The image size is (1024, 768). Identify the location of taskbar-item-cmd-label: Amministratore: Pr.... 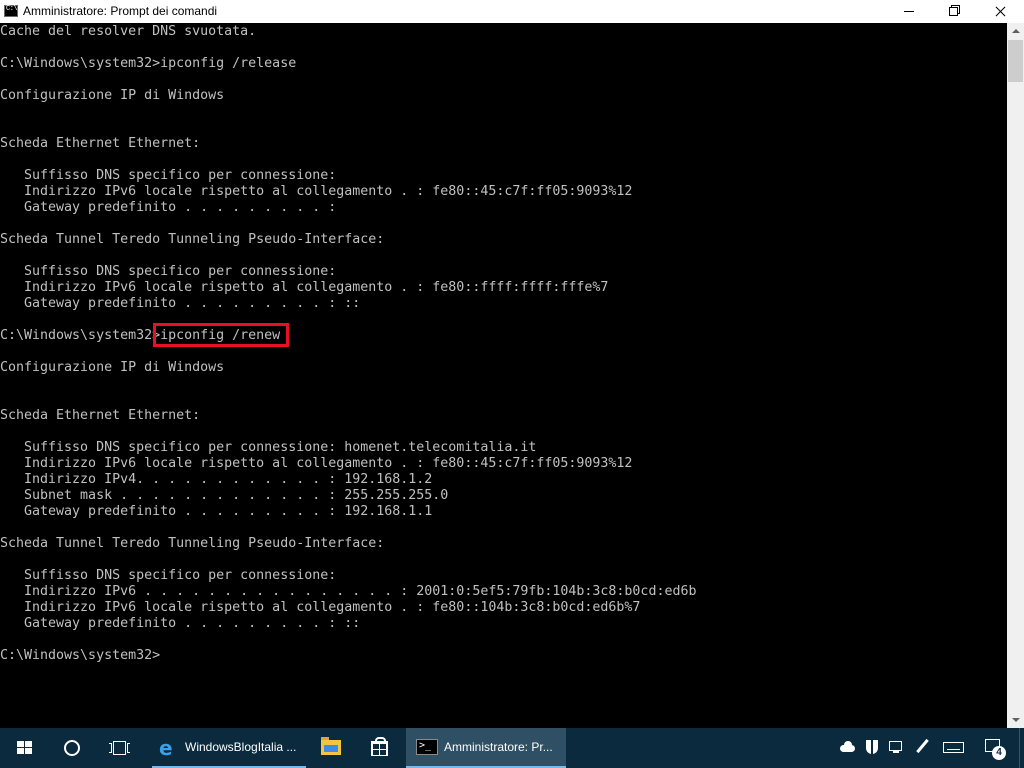
(498, 747).